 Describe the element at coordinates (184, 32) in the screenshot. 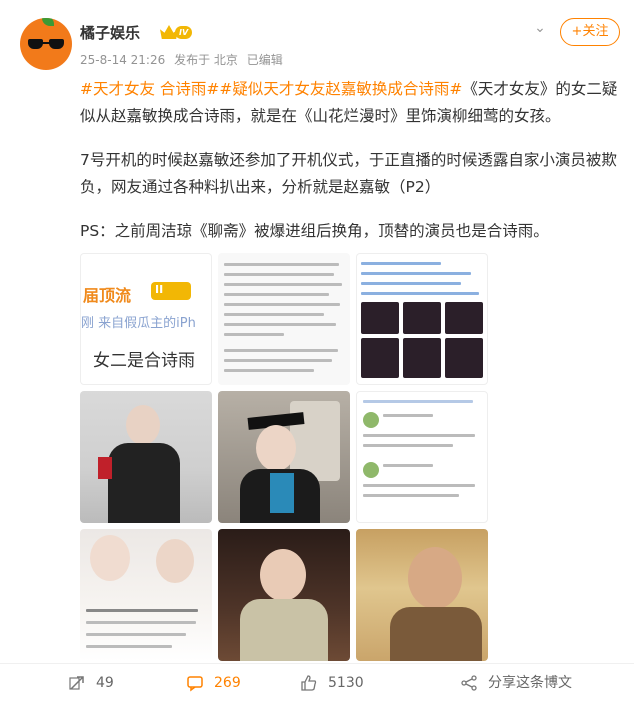

I see `vip-level: IV` at that location.